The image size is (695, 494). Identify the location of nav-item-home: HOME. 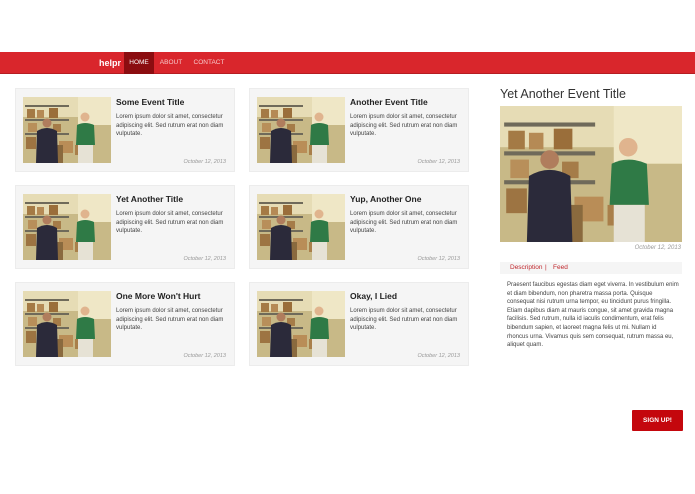
(139, 63).